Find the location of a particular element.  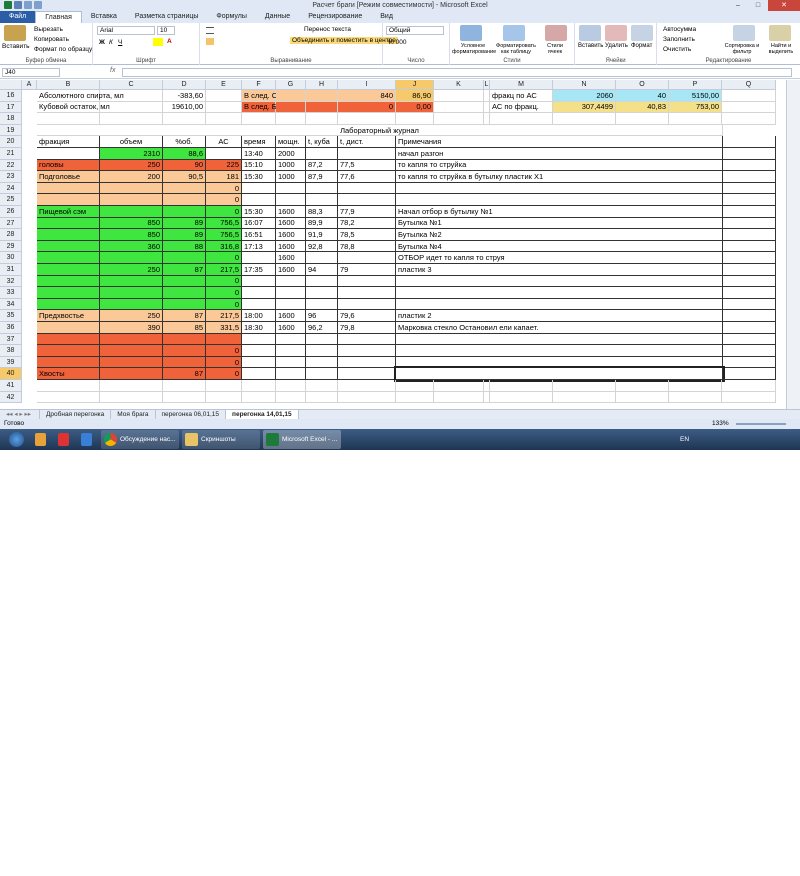

cell-J32 is located at coordinates (559, 281).